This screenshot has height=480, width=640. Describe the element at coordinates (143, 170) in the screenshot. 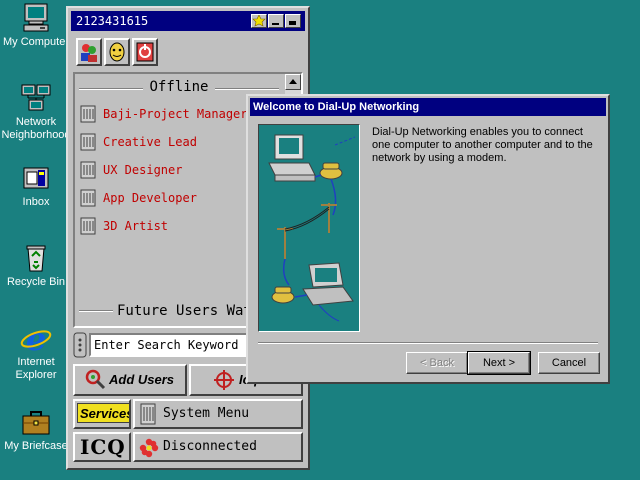

I see `contact-name: UX Designer` at that location.